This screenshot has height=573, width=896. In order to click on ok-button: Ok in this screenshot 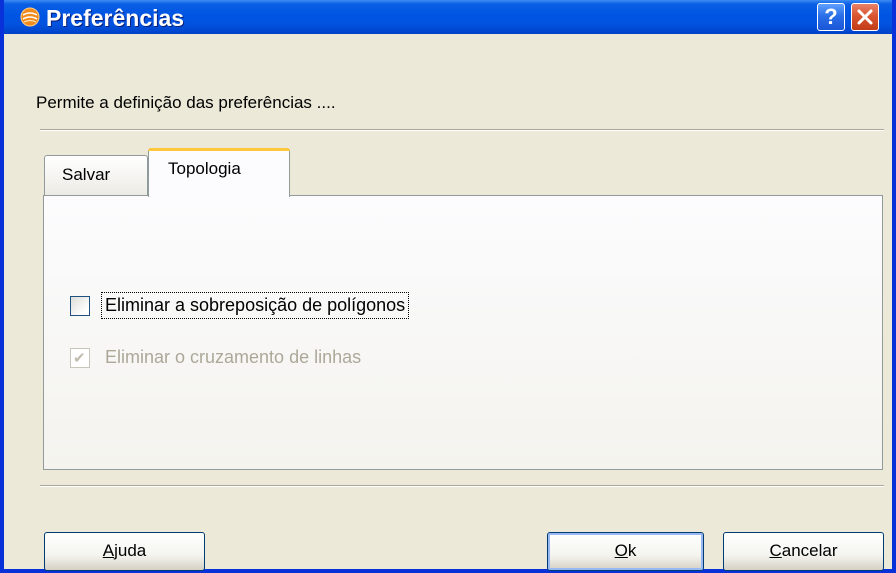, I will do `click(625, 551)`.